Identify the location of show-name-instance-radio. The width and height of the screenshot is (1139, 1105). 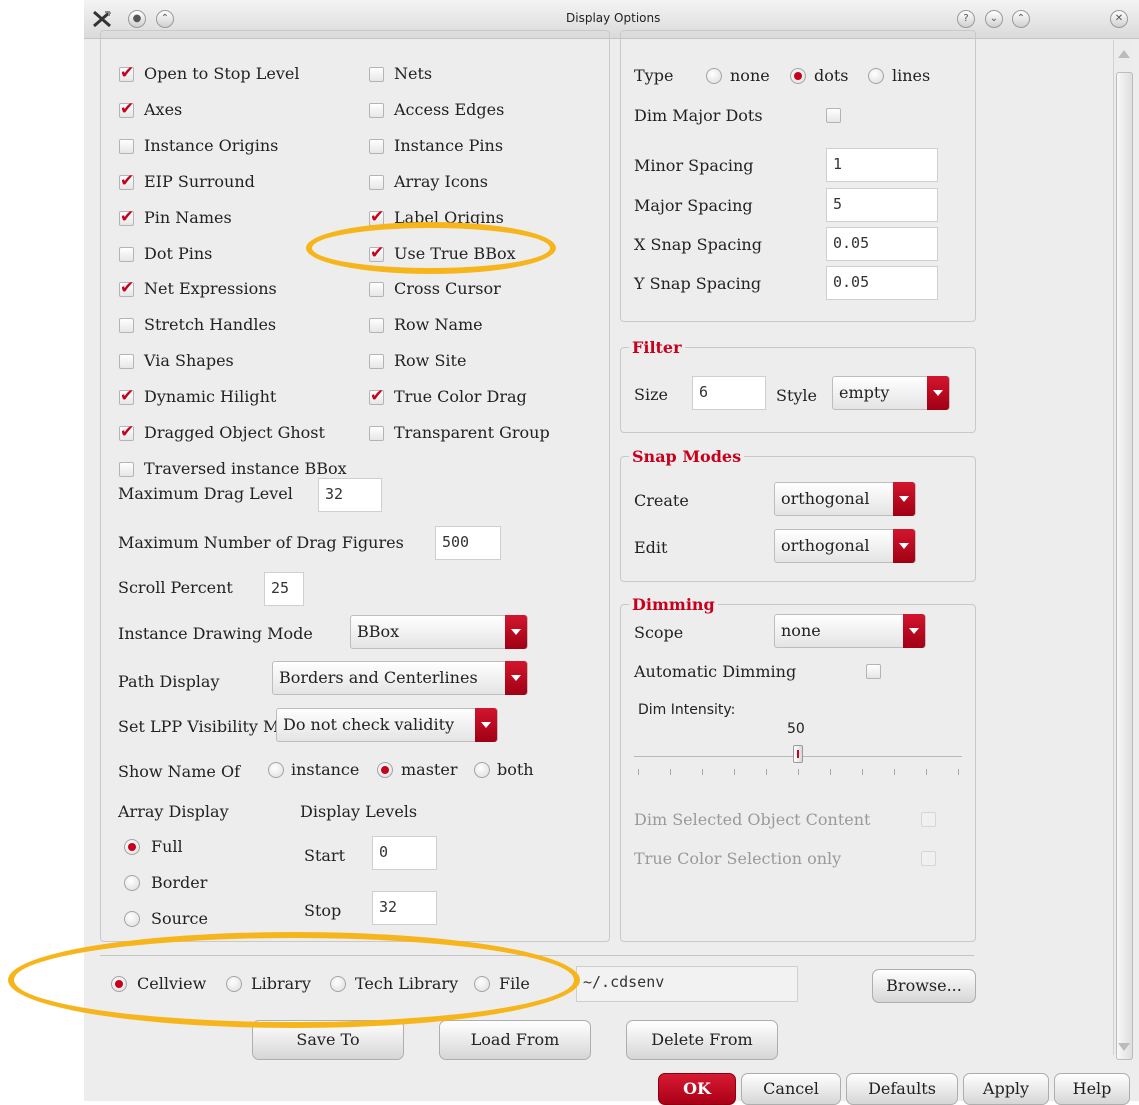
(276, 770).